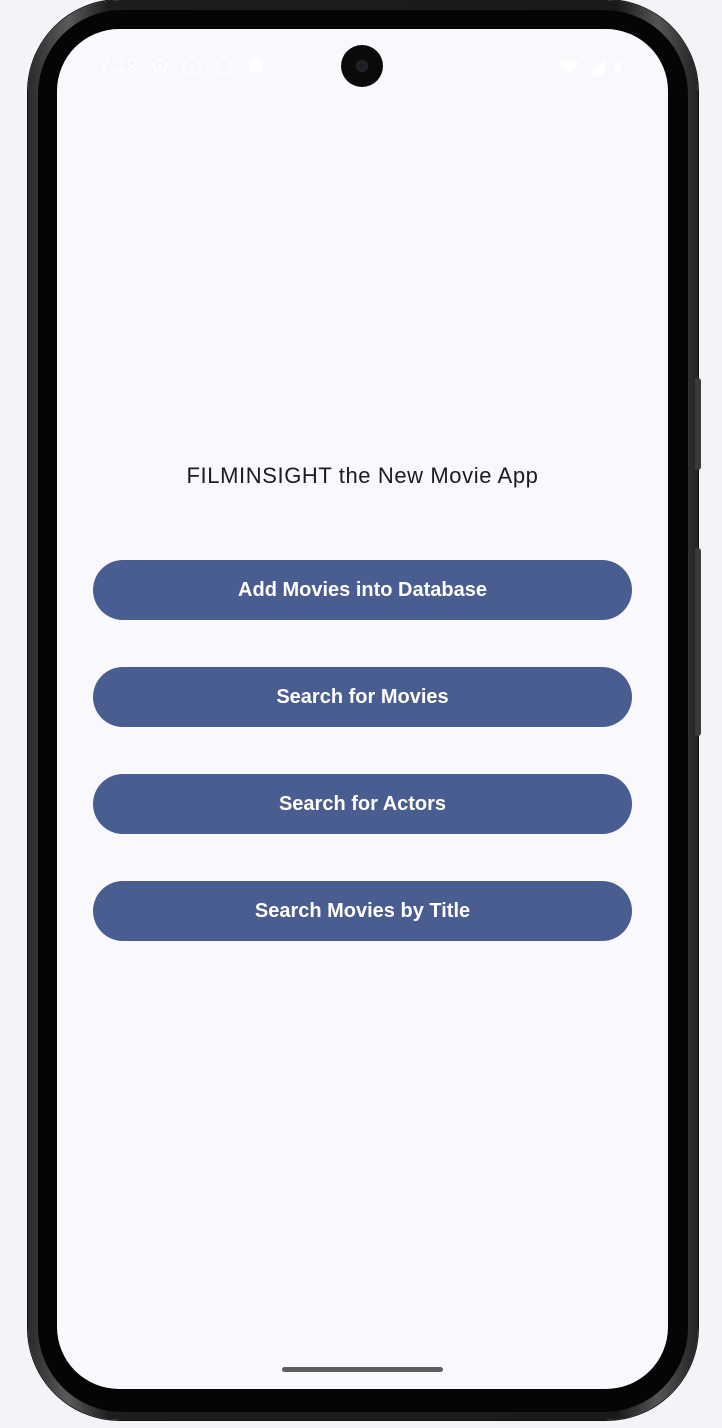 The height and width of the screenshot is (1428, 722). What do you see at coordinates (698, 424) in the screenshot?
I see `volume-button` at bounding box center [698, 424].